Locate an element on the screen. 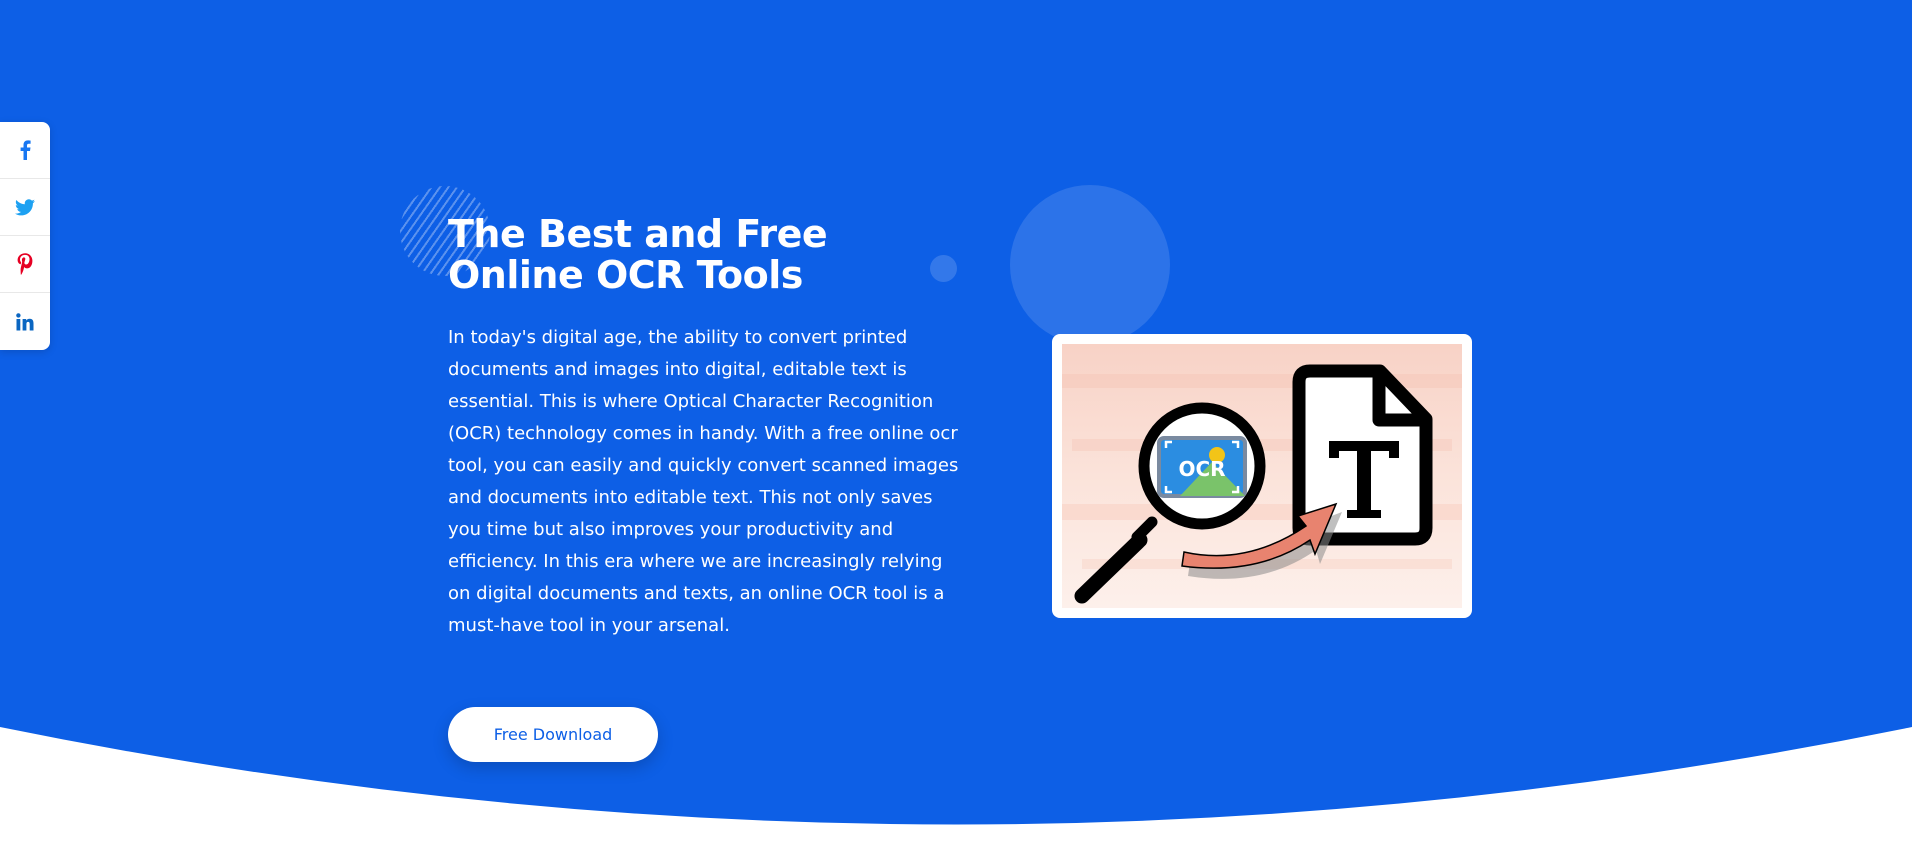 This screenshot has width=1912, height=842. ocr-illustration: OCR is located at coordinates (1262, 476).